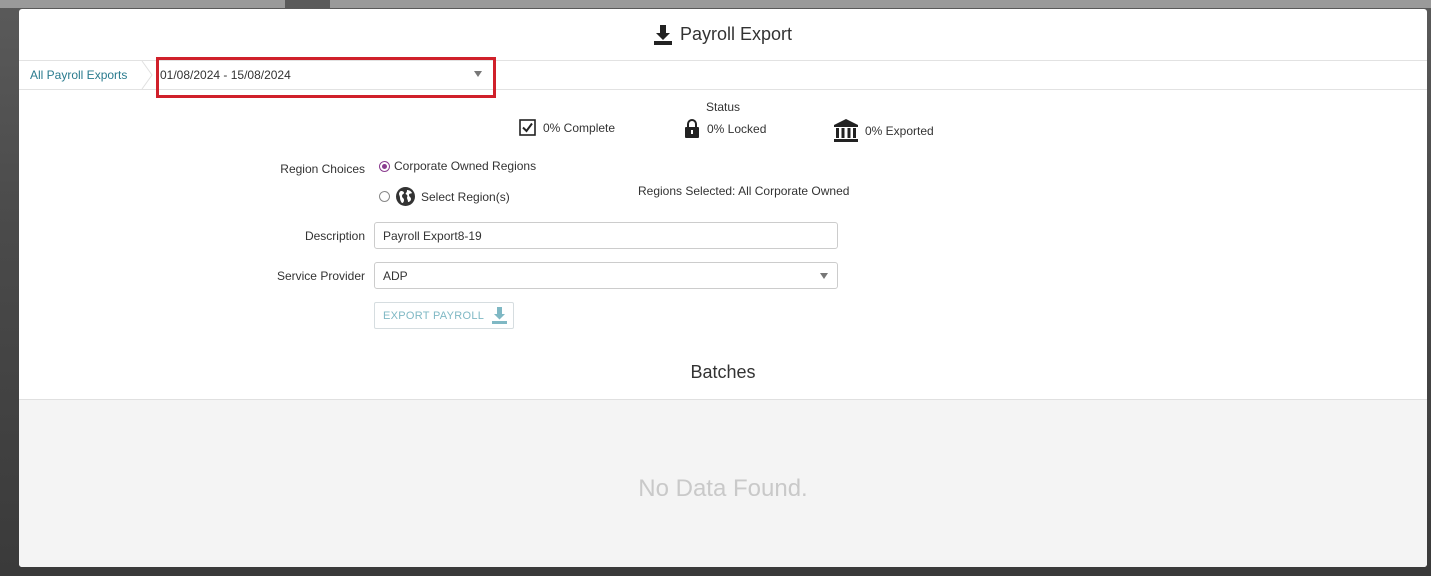 The width and height of the screenshot is (1431, 576). Describe the element at coordinates (899, 130) in the screenshot. I see `status-exported-text: 0% Exported` at that location.